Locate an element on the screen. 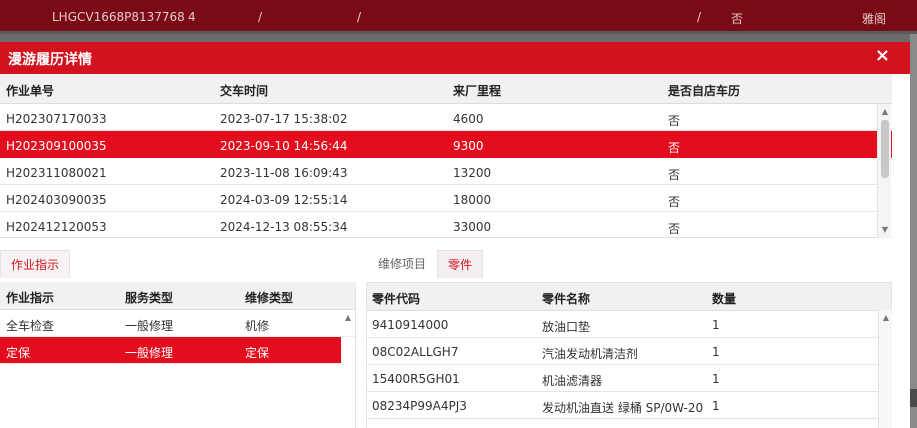  cell: H202307170033 is located at coordinates (56, 119).